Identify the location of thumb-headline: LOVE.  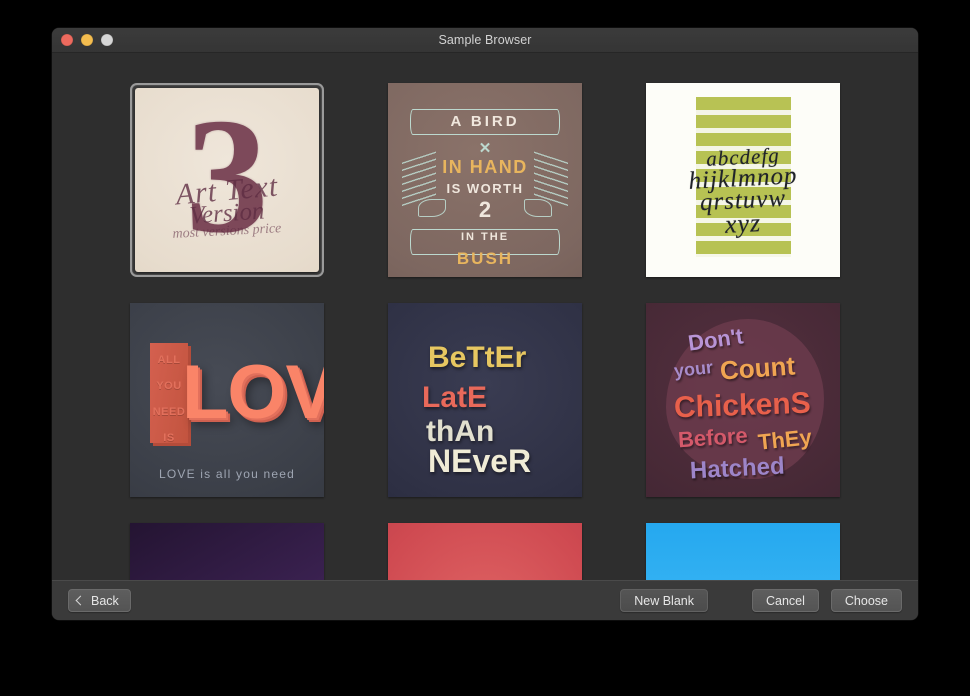
(253, 392).